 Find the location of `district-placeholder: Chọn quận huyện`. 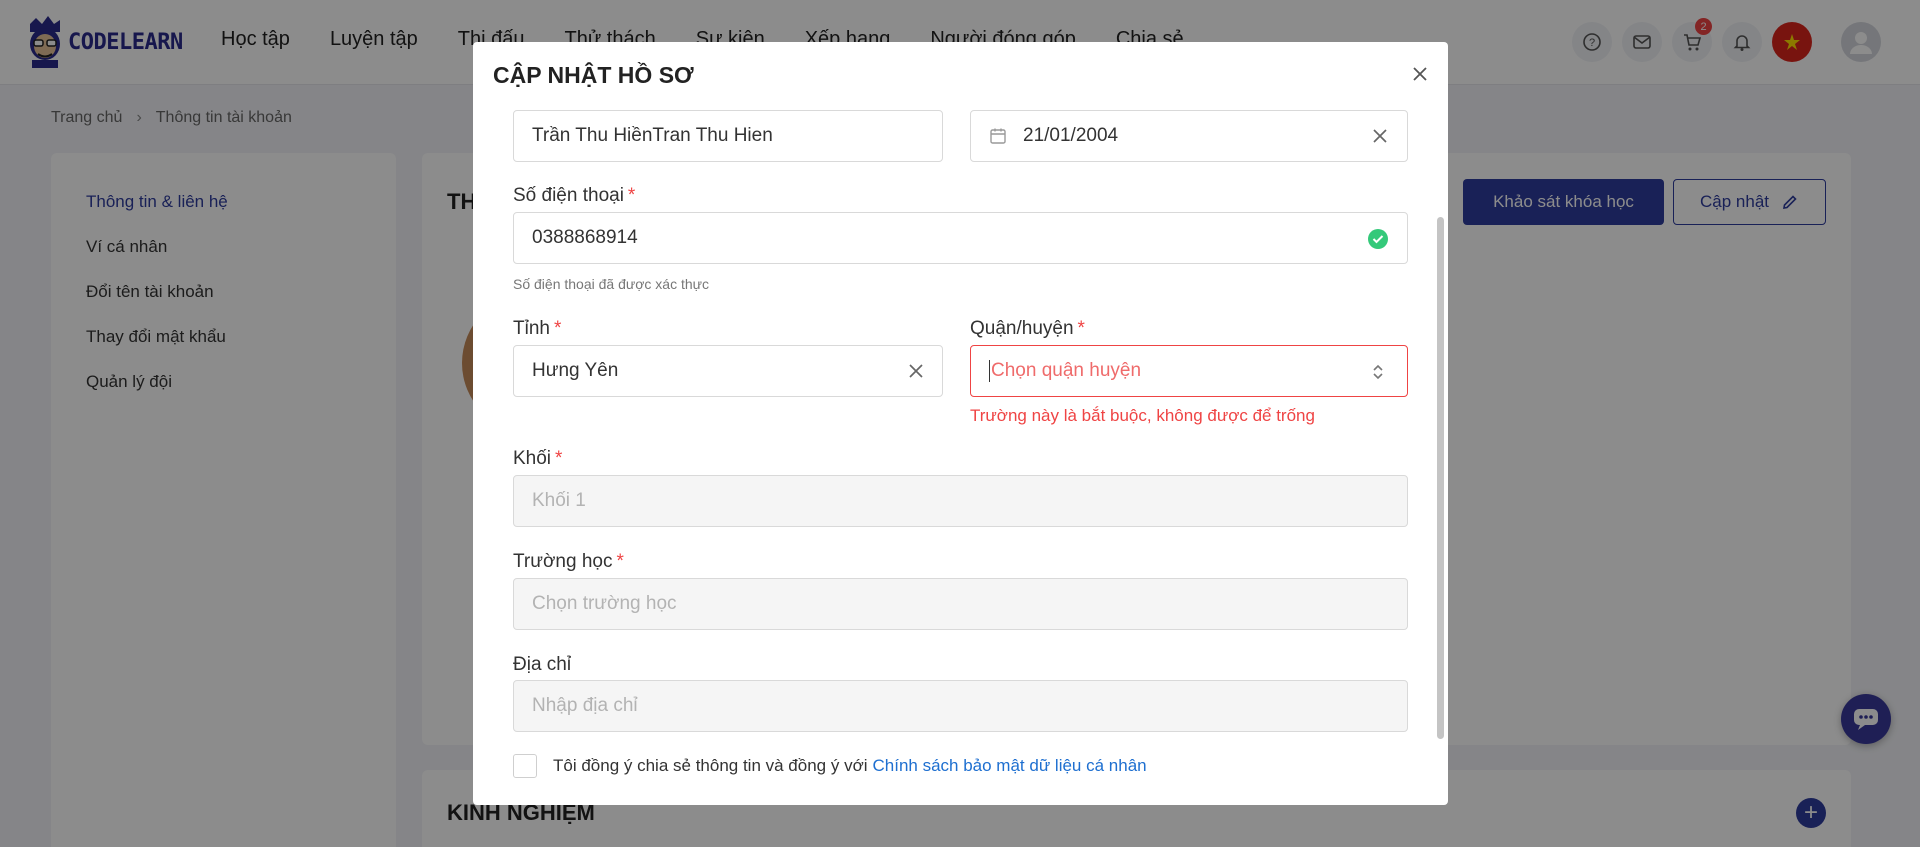

district-placeholder: Chọn quận huyện is located at coordinates (1066, 370).